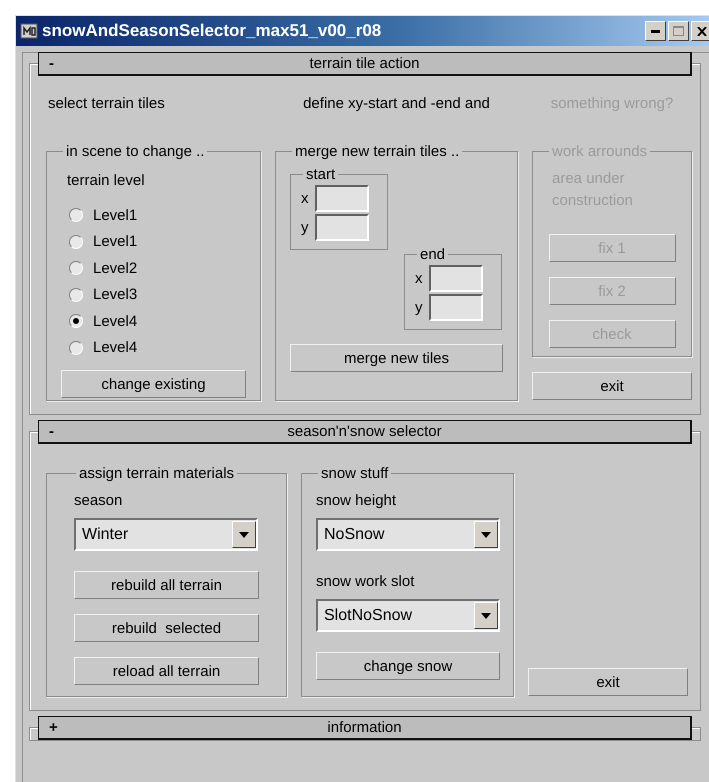 This screenshot has height=782, width=709. I want to click on group-label: merge new terrain tiles .., so click(377, 151).